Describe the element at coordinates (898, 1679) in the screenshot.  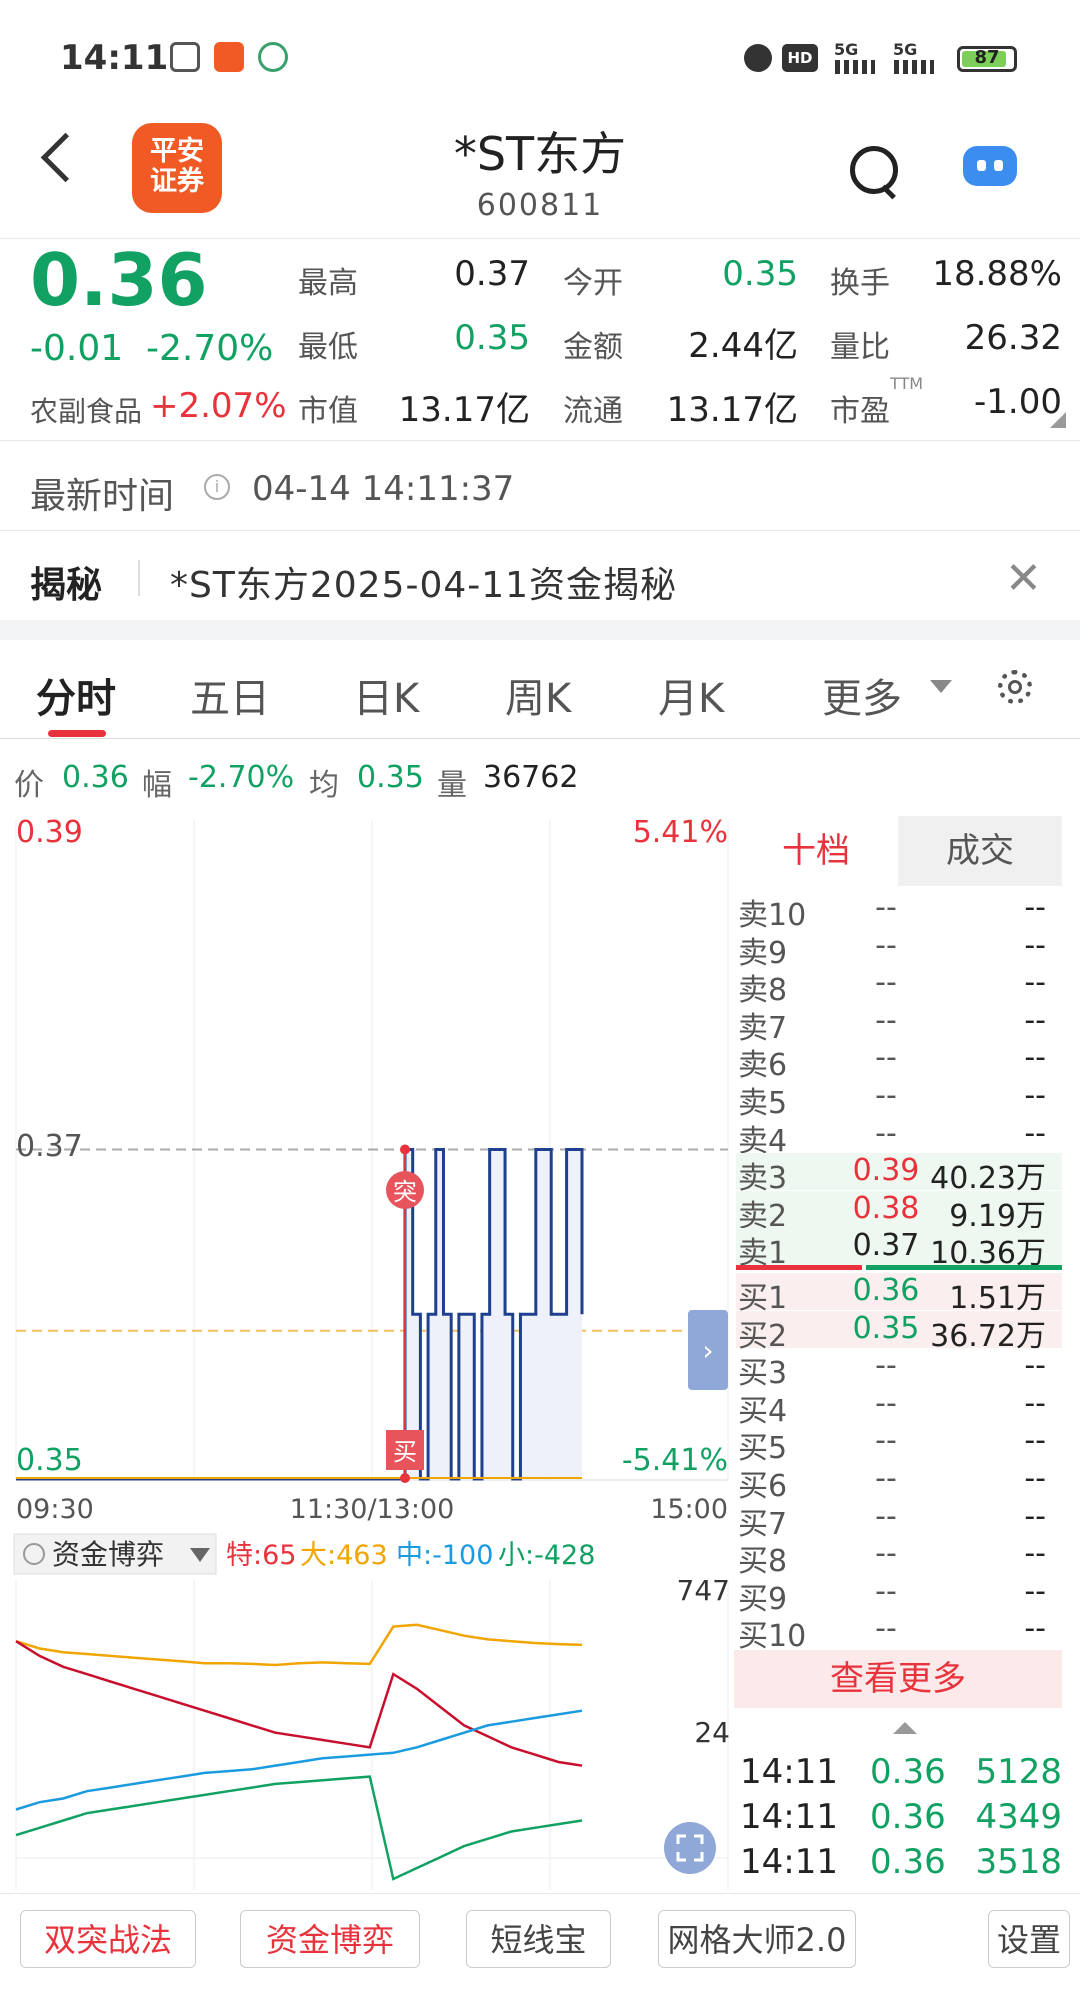
I see `view-more-button: 查看更多` at that location.